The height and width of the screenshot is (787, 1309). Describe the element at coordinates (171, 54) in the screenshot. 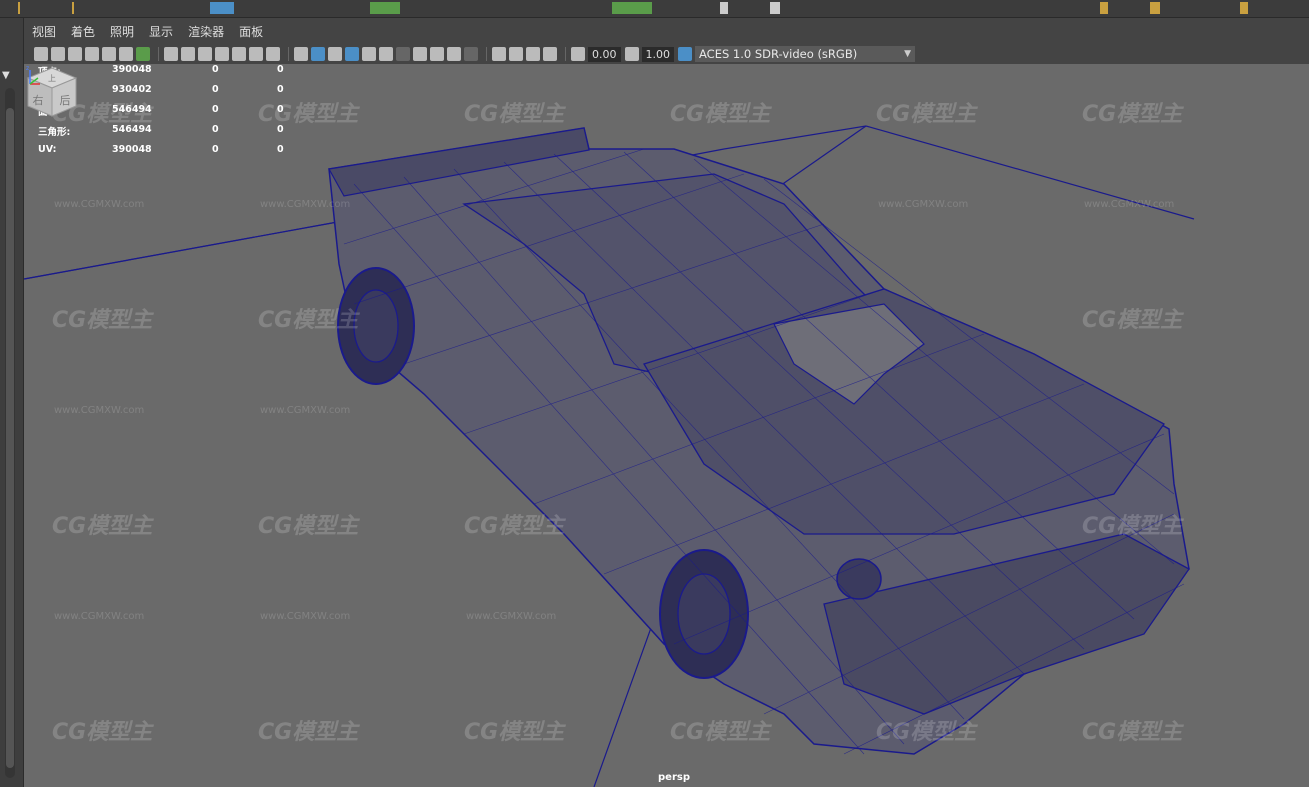

I see `grid-icon` at that location.